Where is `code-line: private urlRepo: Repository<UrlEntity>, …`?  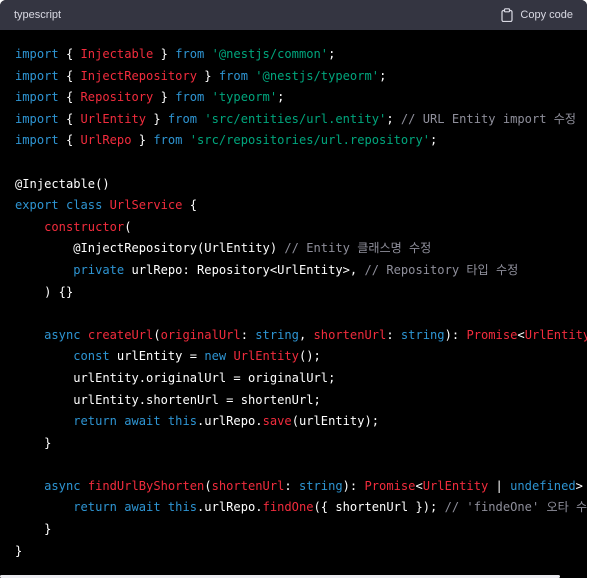 code-line: private urlRepo: Repository<UrlEntity>, … is located at coordinates (301, 271).